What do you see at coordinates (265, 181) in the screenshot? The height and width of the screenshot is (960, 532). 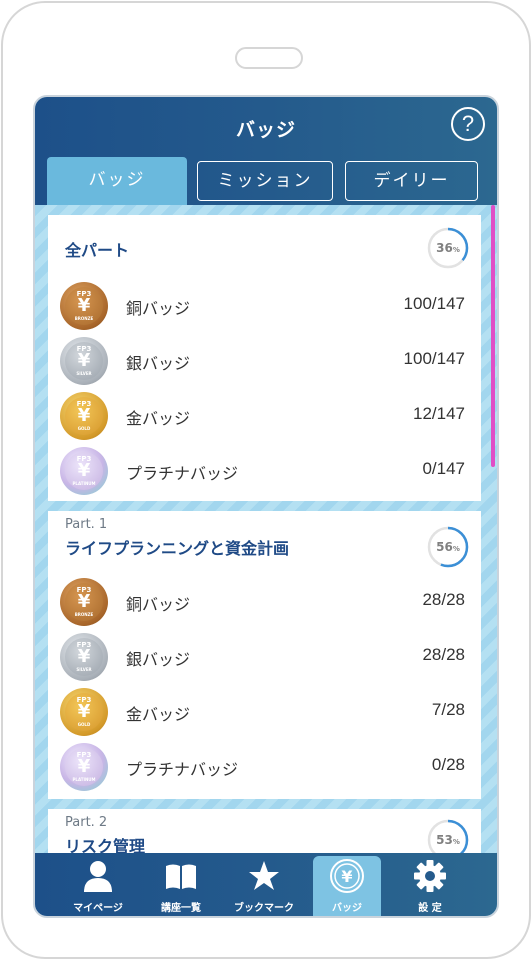 I see `tab-mission: ミッション` at bounding box center [265, 181].